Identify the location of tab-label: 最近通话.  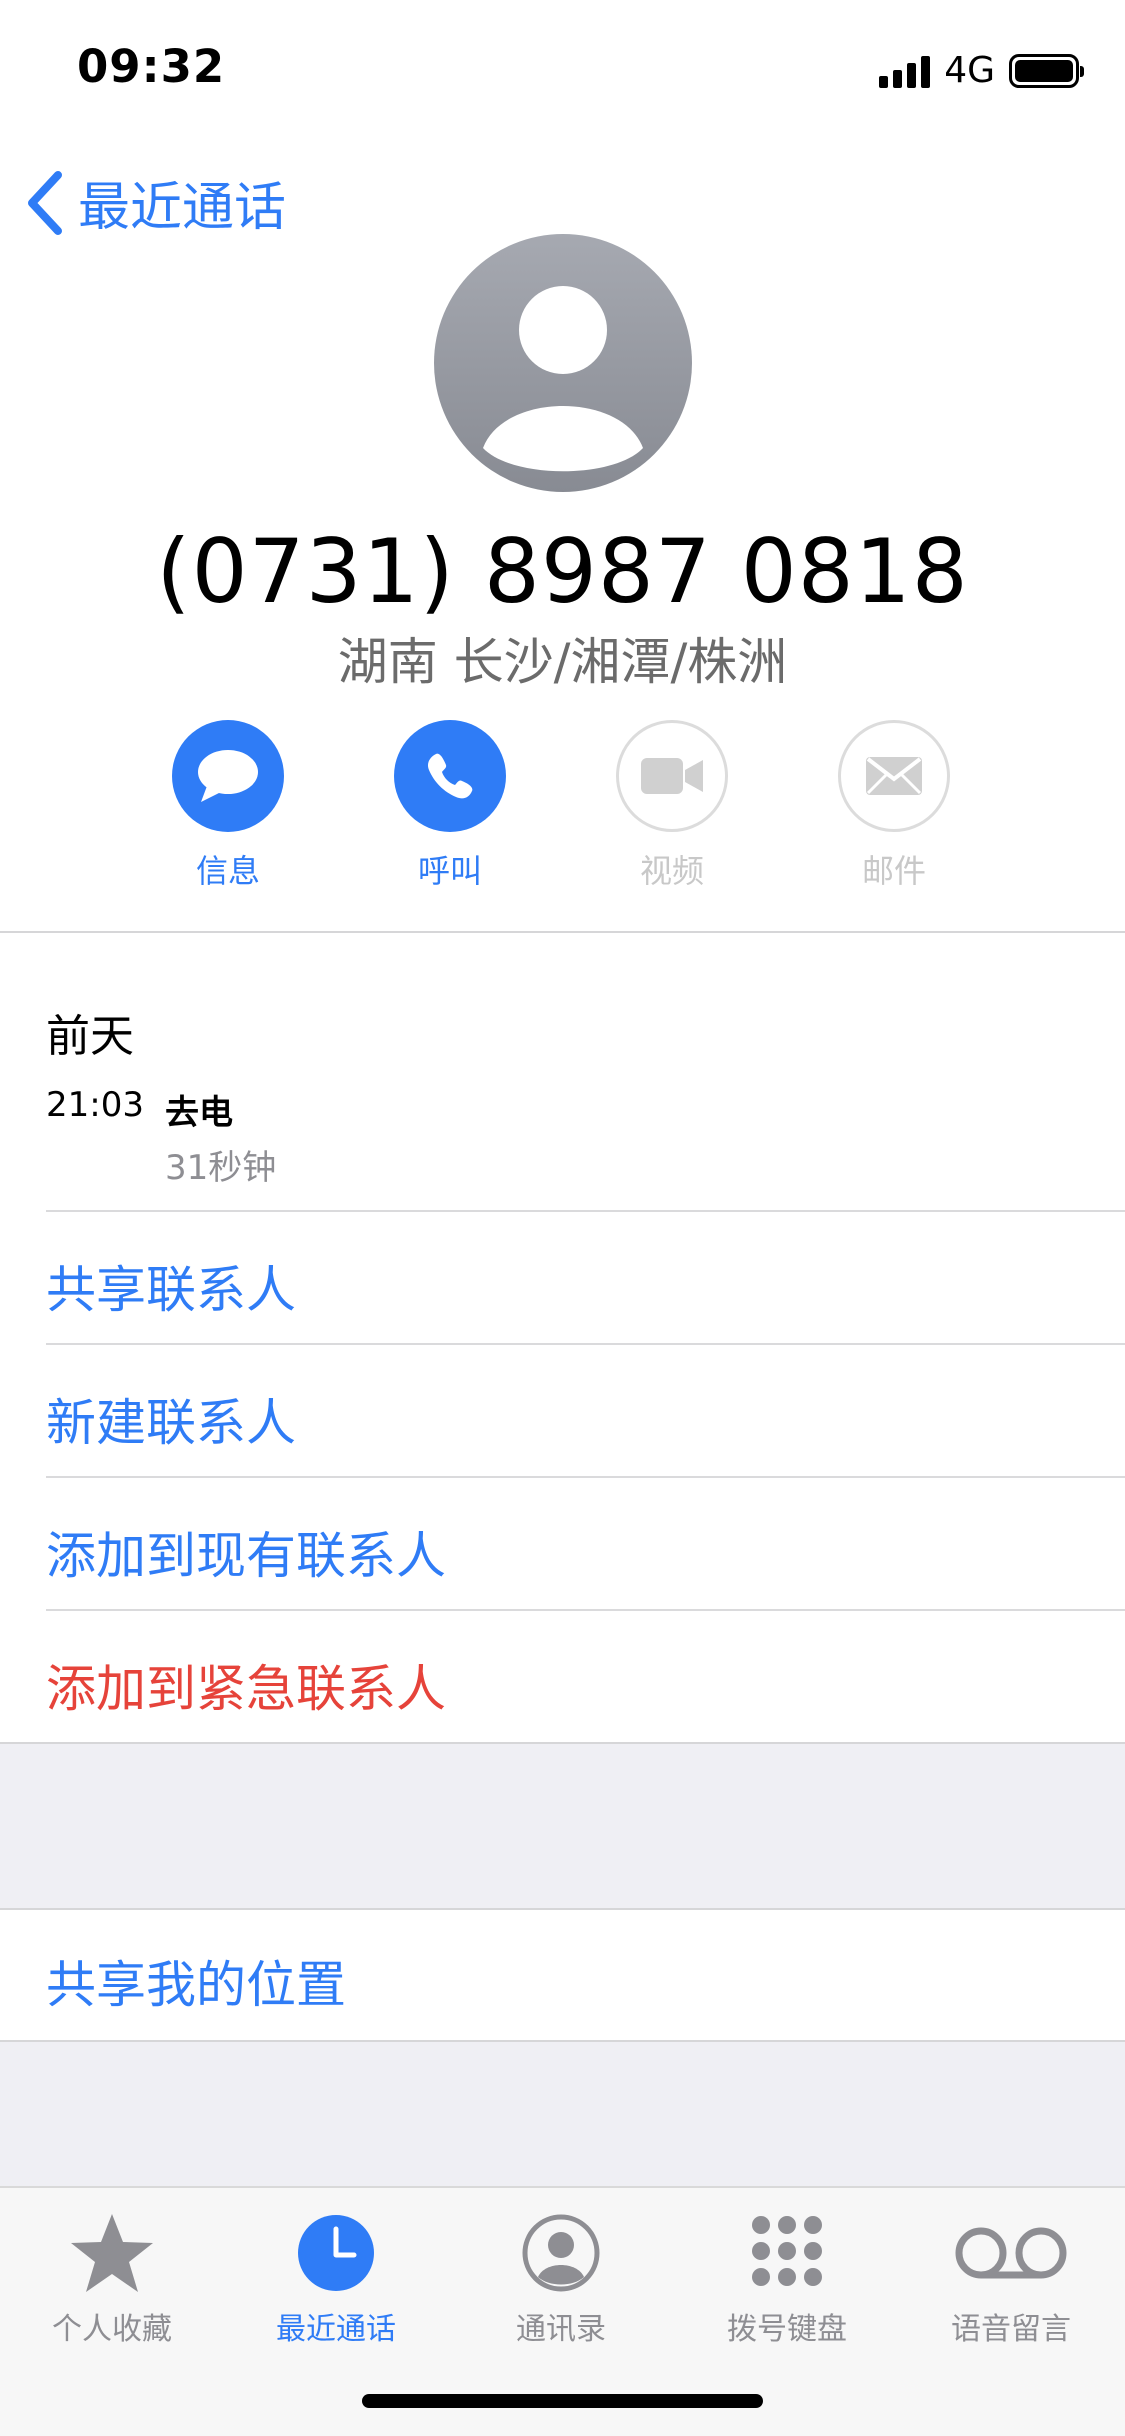
(336, 2329).